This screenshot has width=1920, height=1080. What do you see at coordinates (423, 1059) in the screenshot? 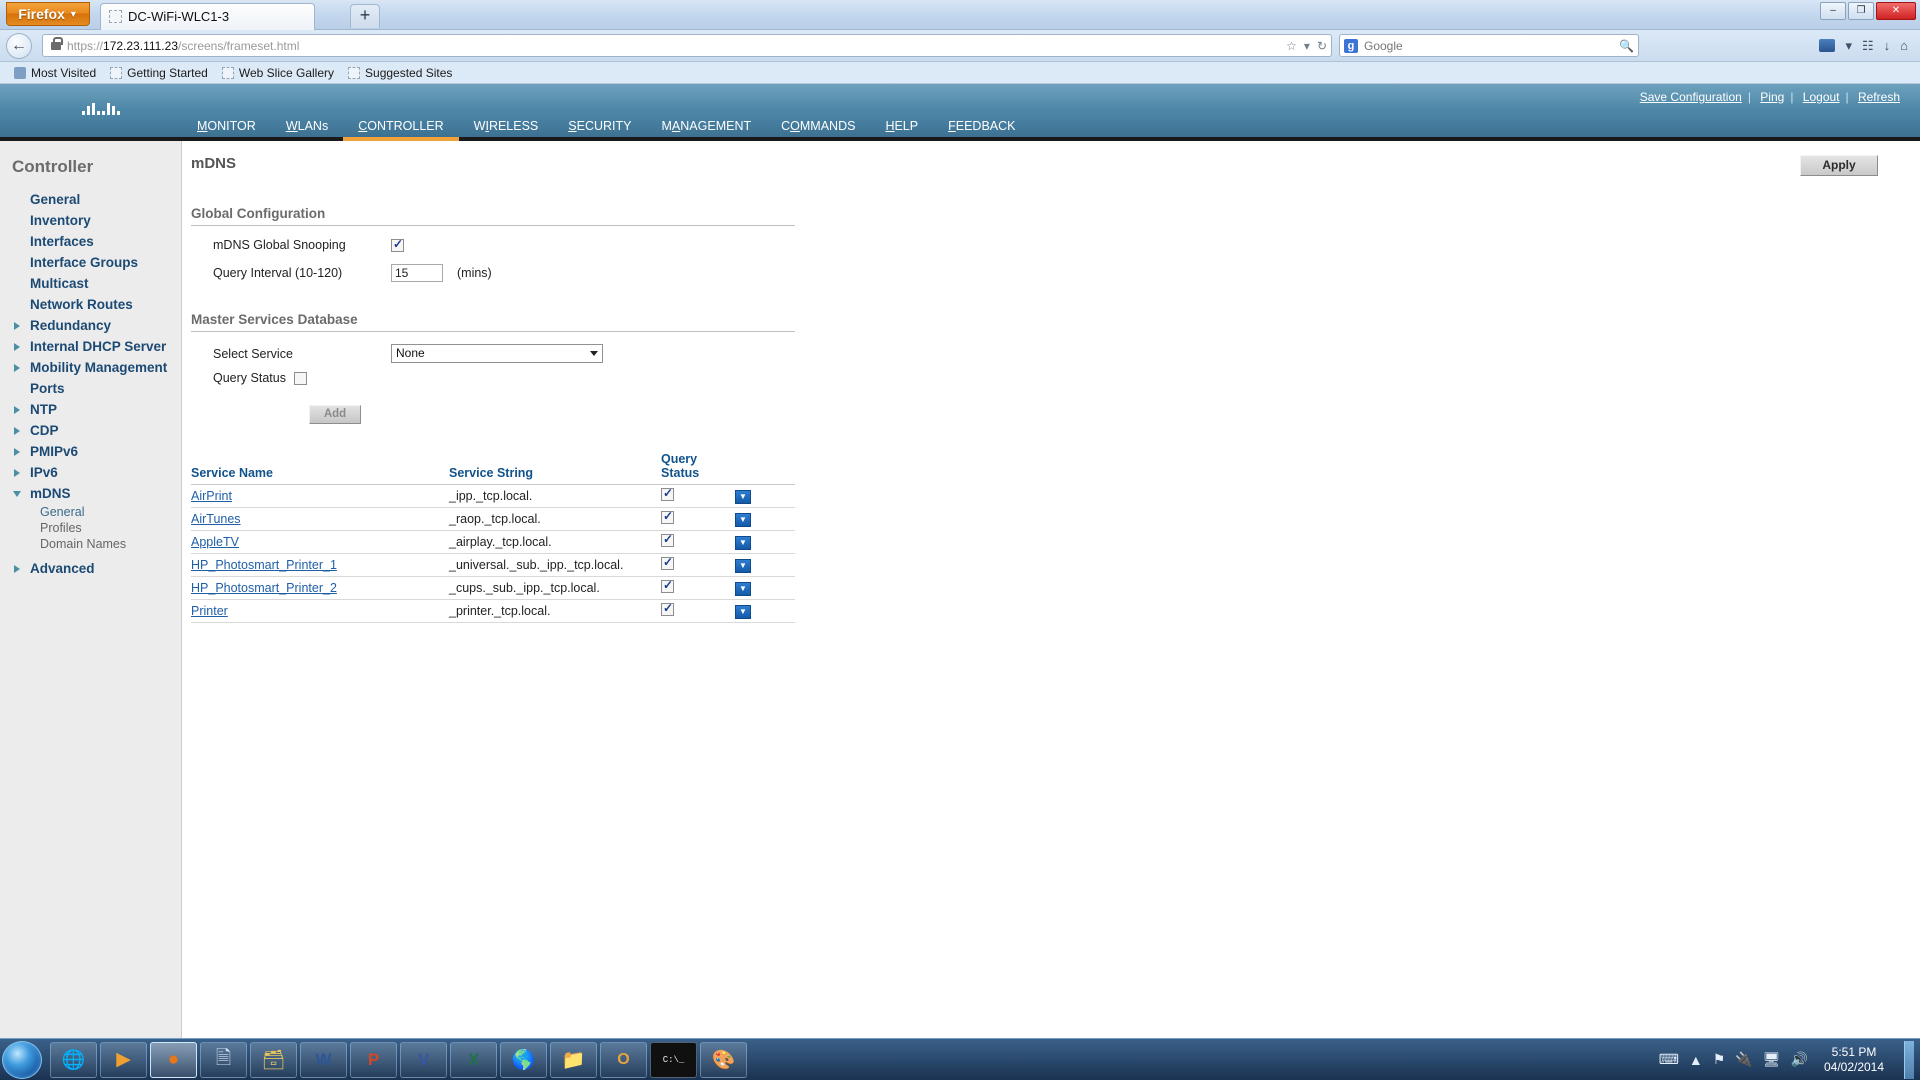
I see `visio-icon: V` at bounding box center [423, 1059].